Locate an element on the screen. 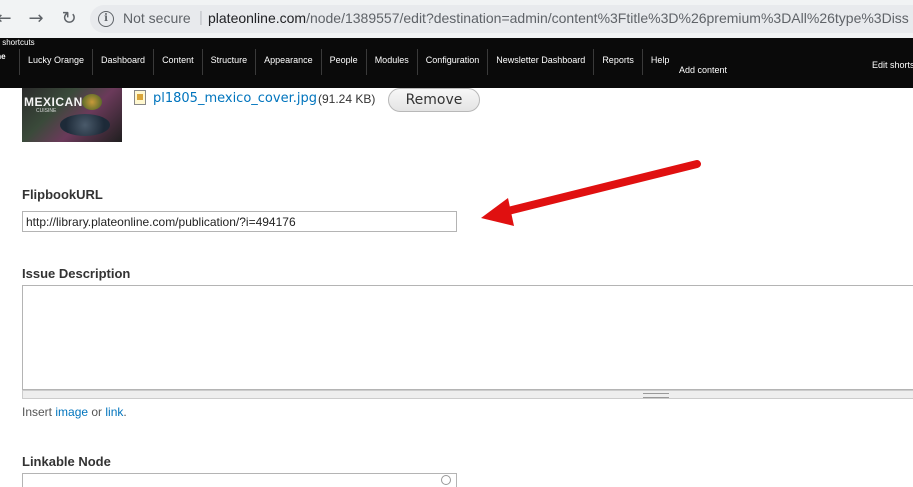 This screenshot has width=913, height=487. annotation-arrow-head is located at coordinates (497, 212).